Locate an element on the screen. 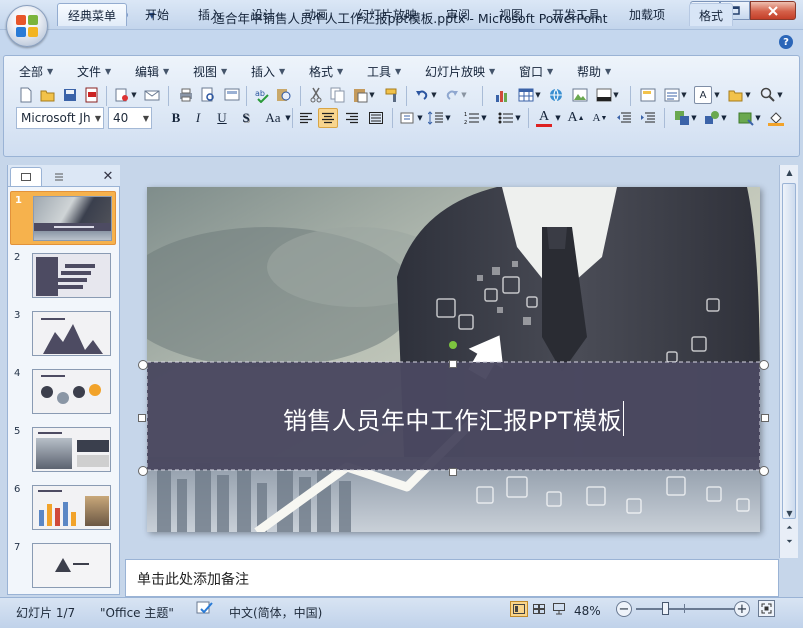 This screenshot has height=628, width=803. font-size-combo: 40 ▼ is located at coordinates (130, 118).